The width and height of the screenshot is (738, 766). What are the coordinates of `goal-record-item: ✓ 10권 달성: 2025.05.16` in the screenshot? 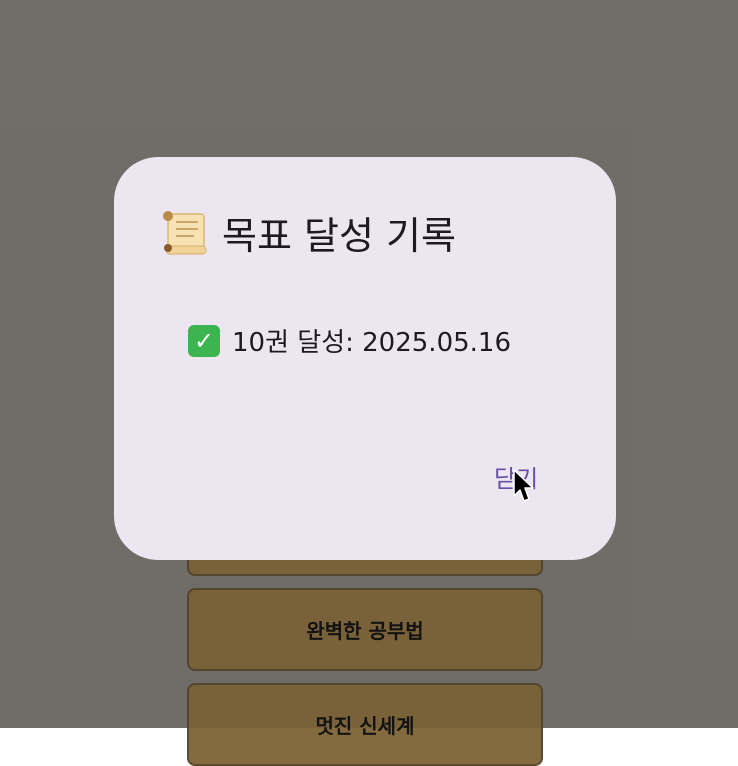 It's located at (349, 340).